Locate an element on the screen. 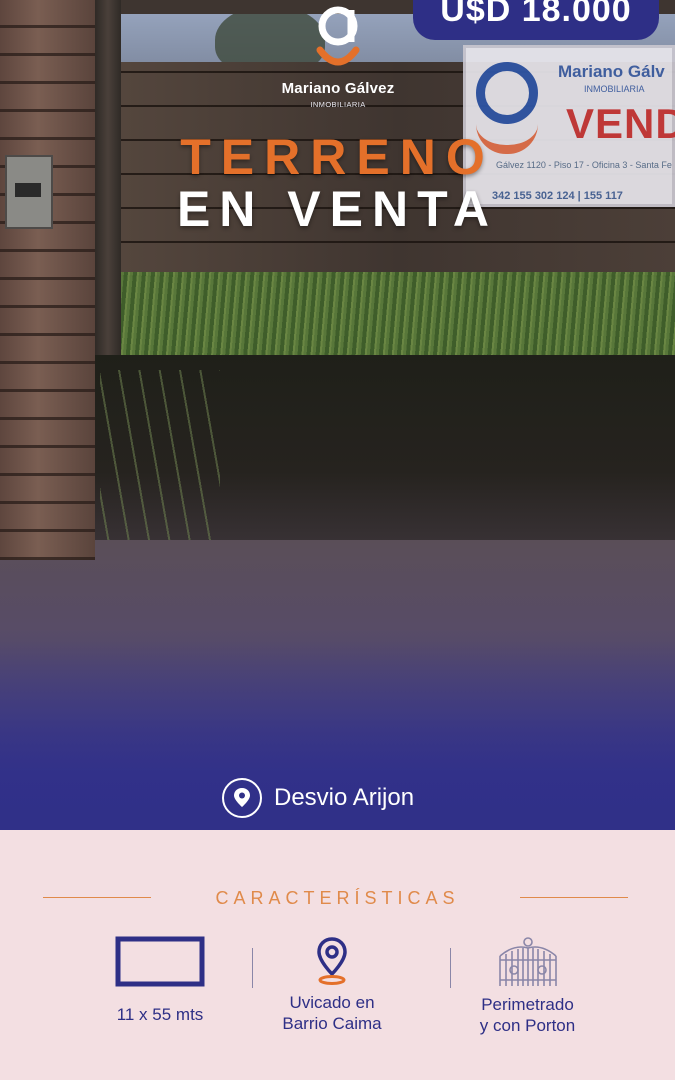  feature-dimensions: 11 x 55 mts is located at coordinates (160, 980).